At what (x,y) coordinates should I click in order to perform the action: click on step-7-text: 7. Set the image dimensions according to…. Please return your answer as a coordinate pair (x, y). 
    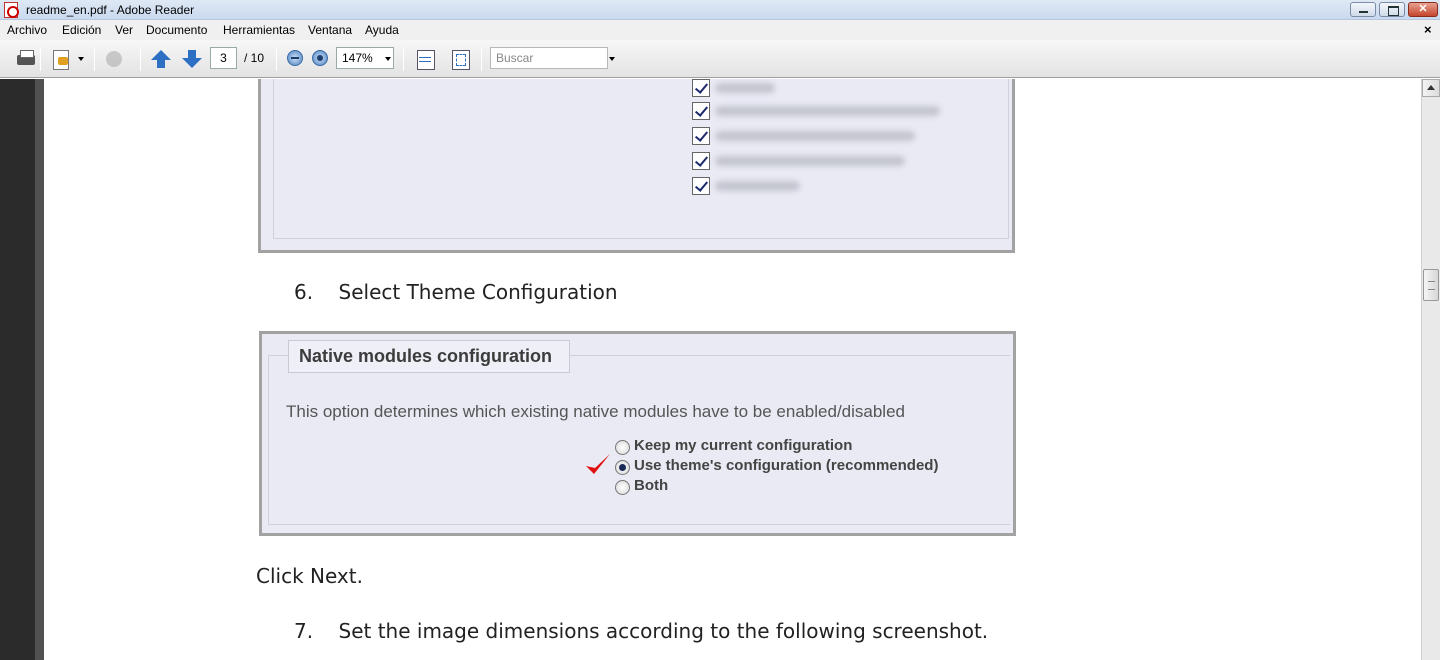
    Looking at the image, I should click on (641, 631).